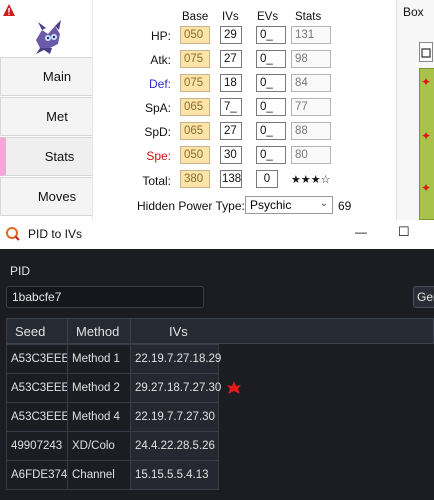 This screenshot has width=434, height=500. I want to click on pid-label: PID, so click(20, 271).